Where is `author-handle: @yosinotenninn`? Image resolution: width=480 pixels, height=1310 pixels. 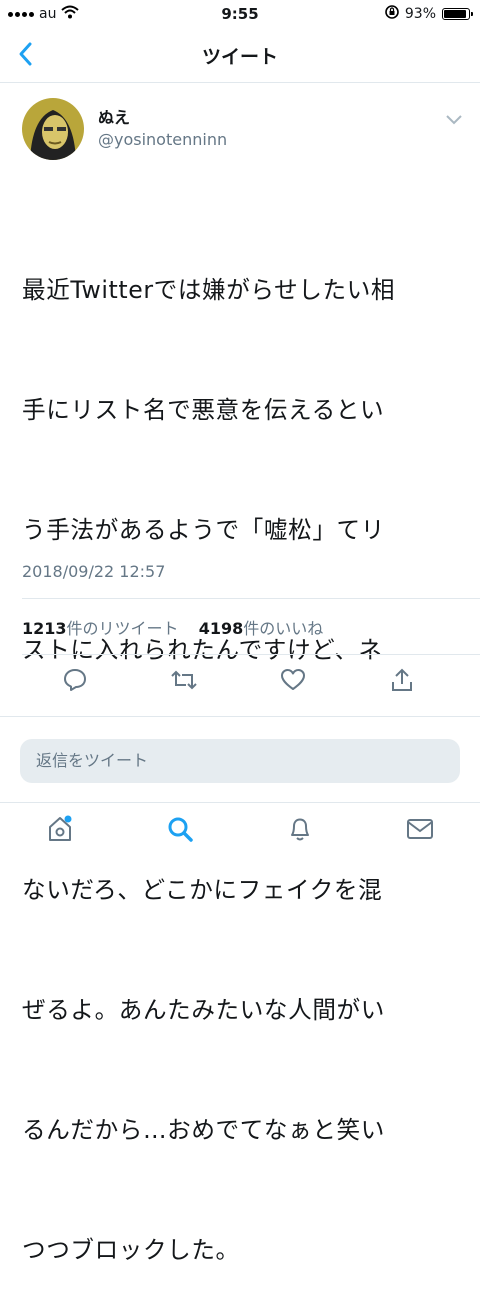 author-handle: @yosinotenninn is located at coordinates (162, 139).